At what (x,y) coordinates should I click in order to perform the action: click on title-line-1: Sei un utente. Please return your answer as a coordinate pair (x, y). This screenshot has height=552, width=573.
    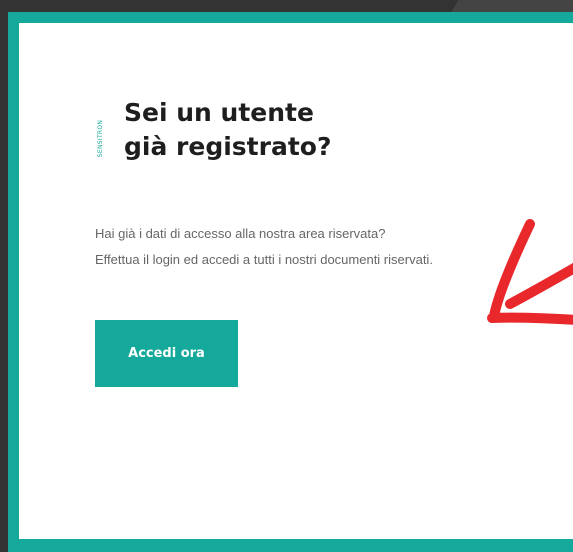
    Looking at the image, I should click on (219, 112).